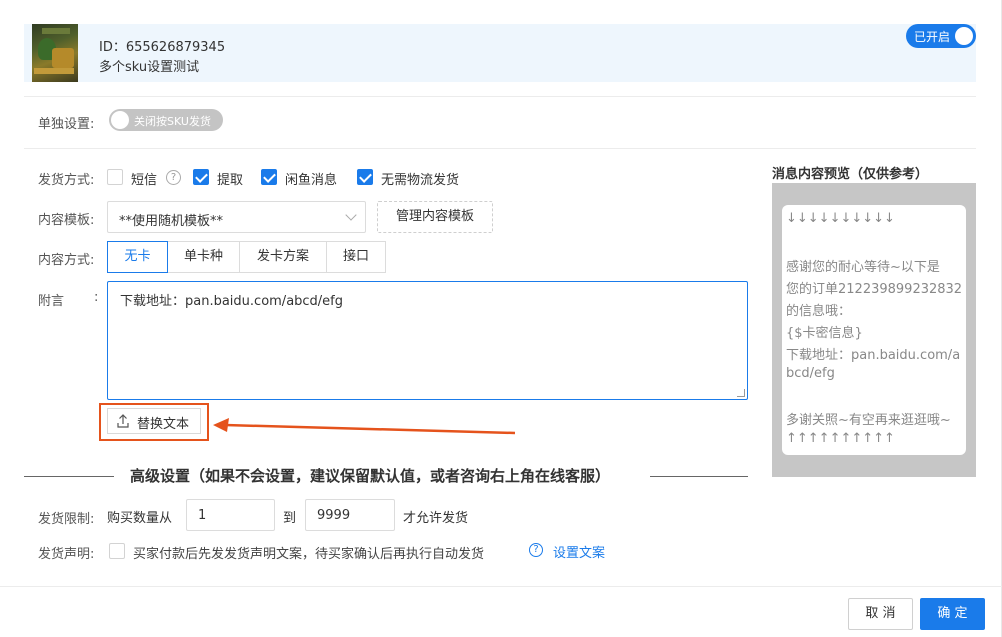 The image size is (1002, 637). What do you see at coordinates (230, 515) in the screenshot?
I see `min-quantity-input: 1` at bounding box center [230, 515].